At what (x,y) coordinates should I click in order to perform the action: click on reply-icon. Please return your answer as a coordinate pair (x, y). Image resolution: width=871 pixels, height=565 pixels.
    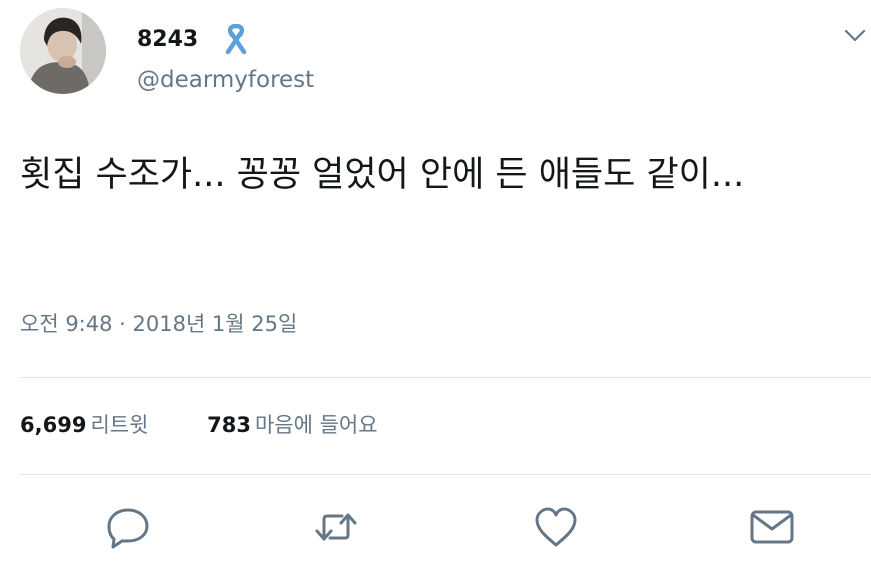
    Looking at the image, I should click on (128, 528).